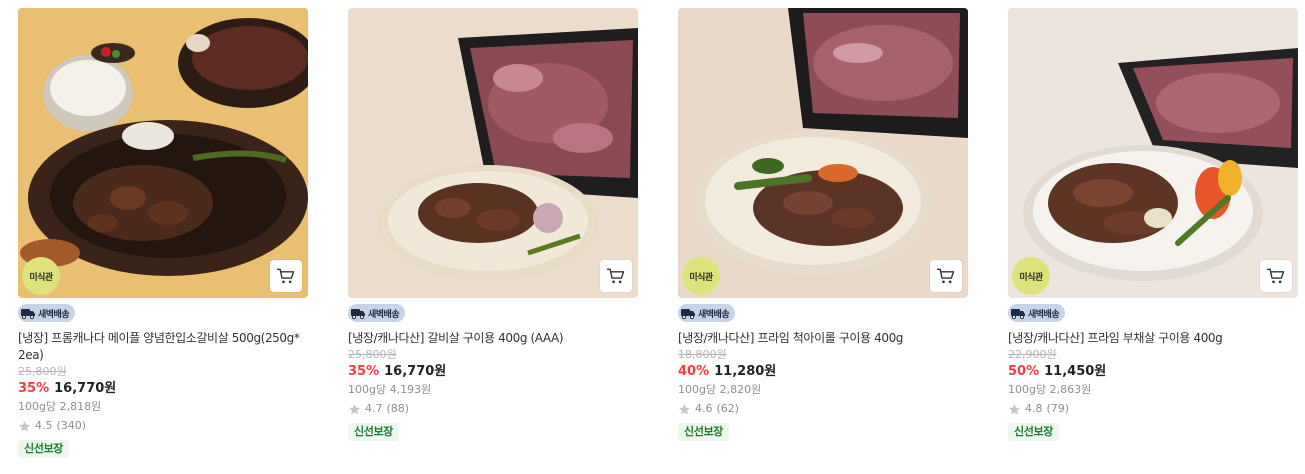 This screenshot has height=474, width=1305. I want to click on price-row: 40% 11,280원, so click(823, 372).